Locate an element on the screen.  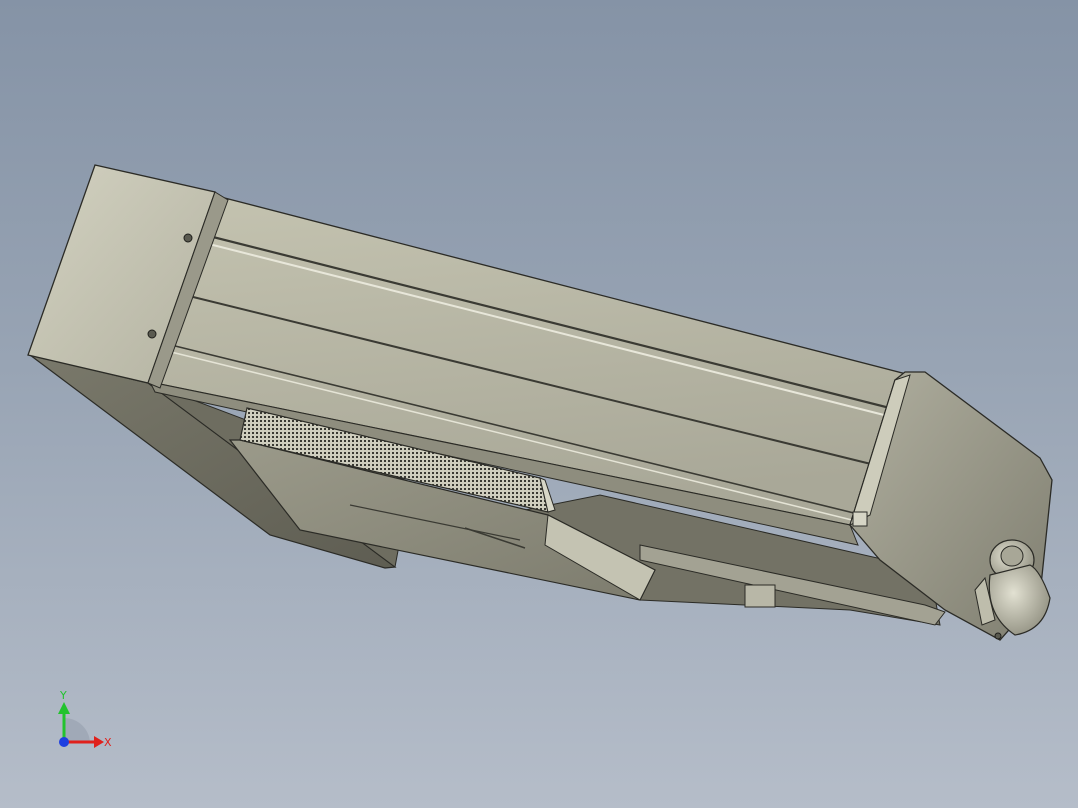
x-axis-label: X is located at coordinates (108, 742).